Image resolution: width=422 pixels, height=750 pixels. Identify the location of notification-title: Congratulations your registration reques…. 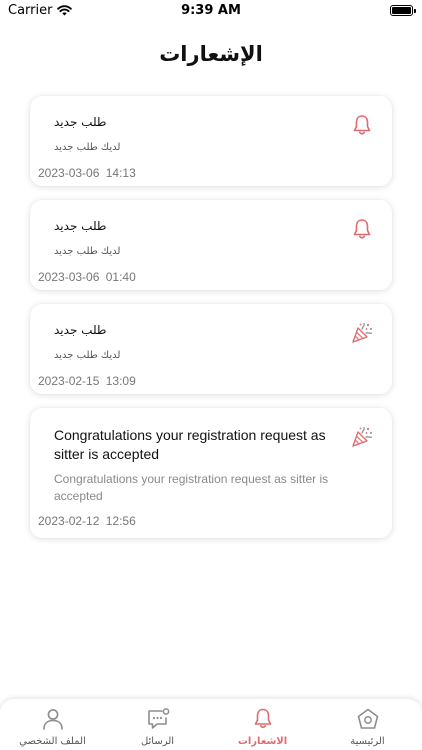
(190, 444).